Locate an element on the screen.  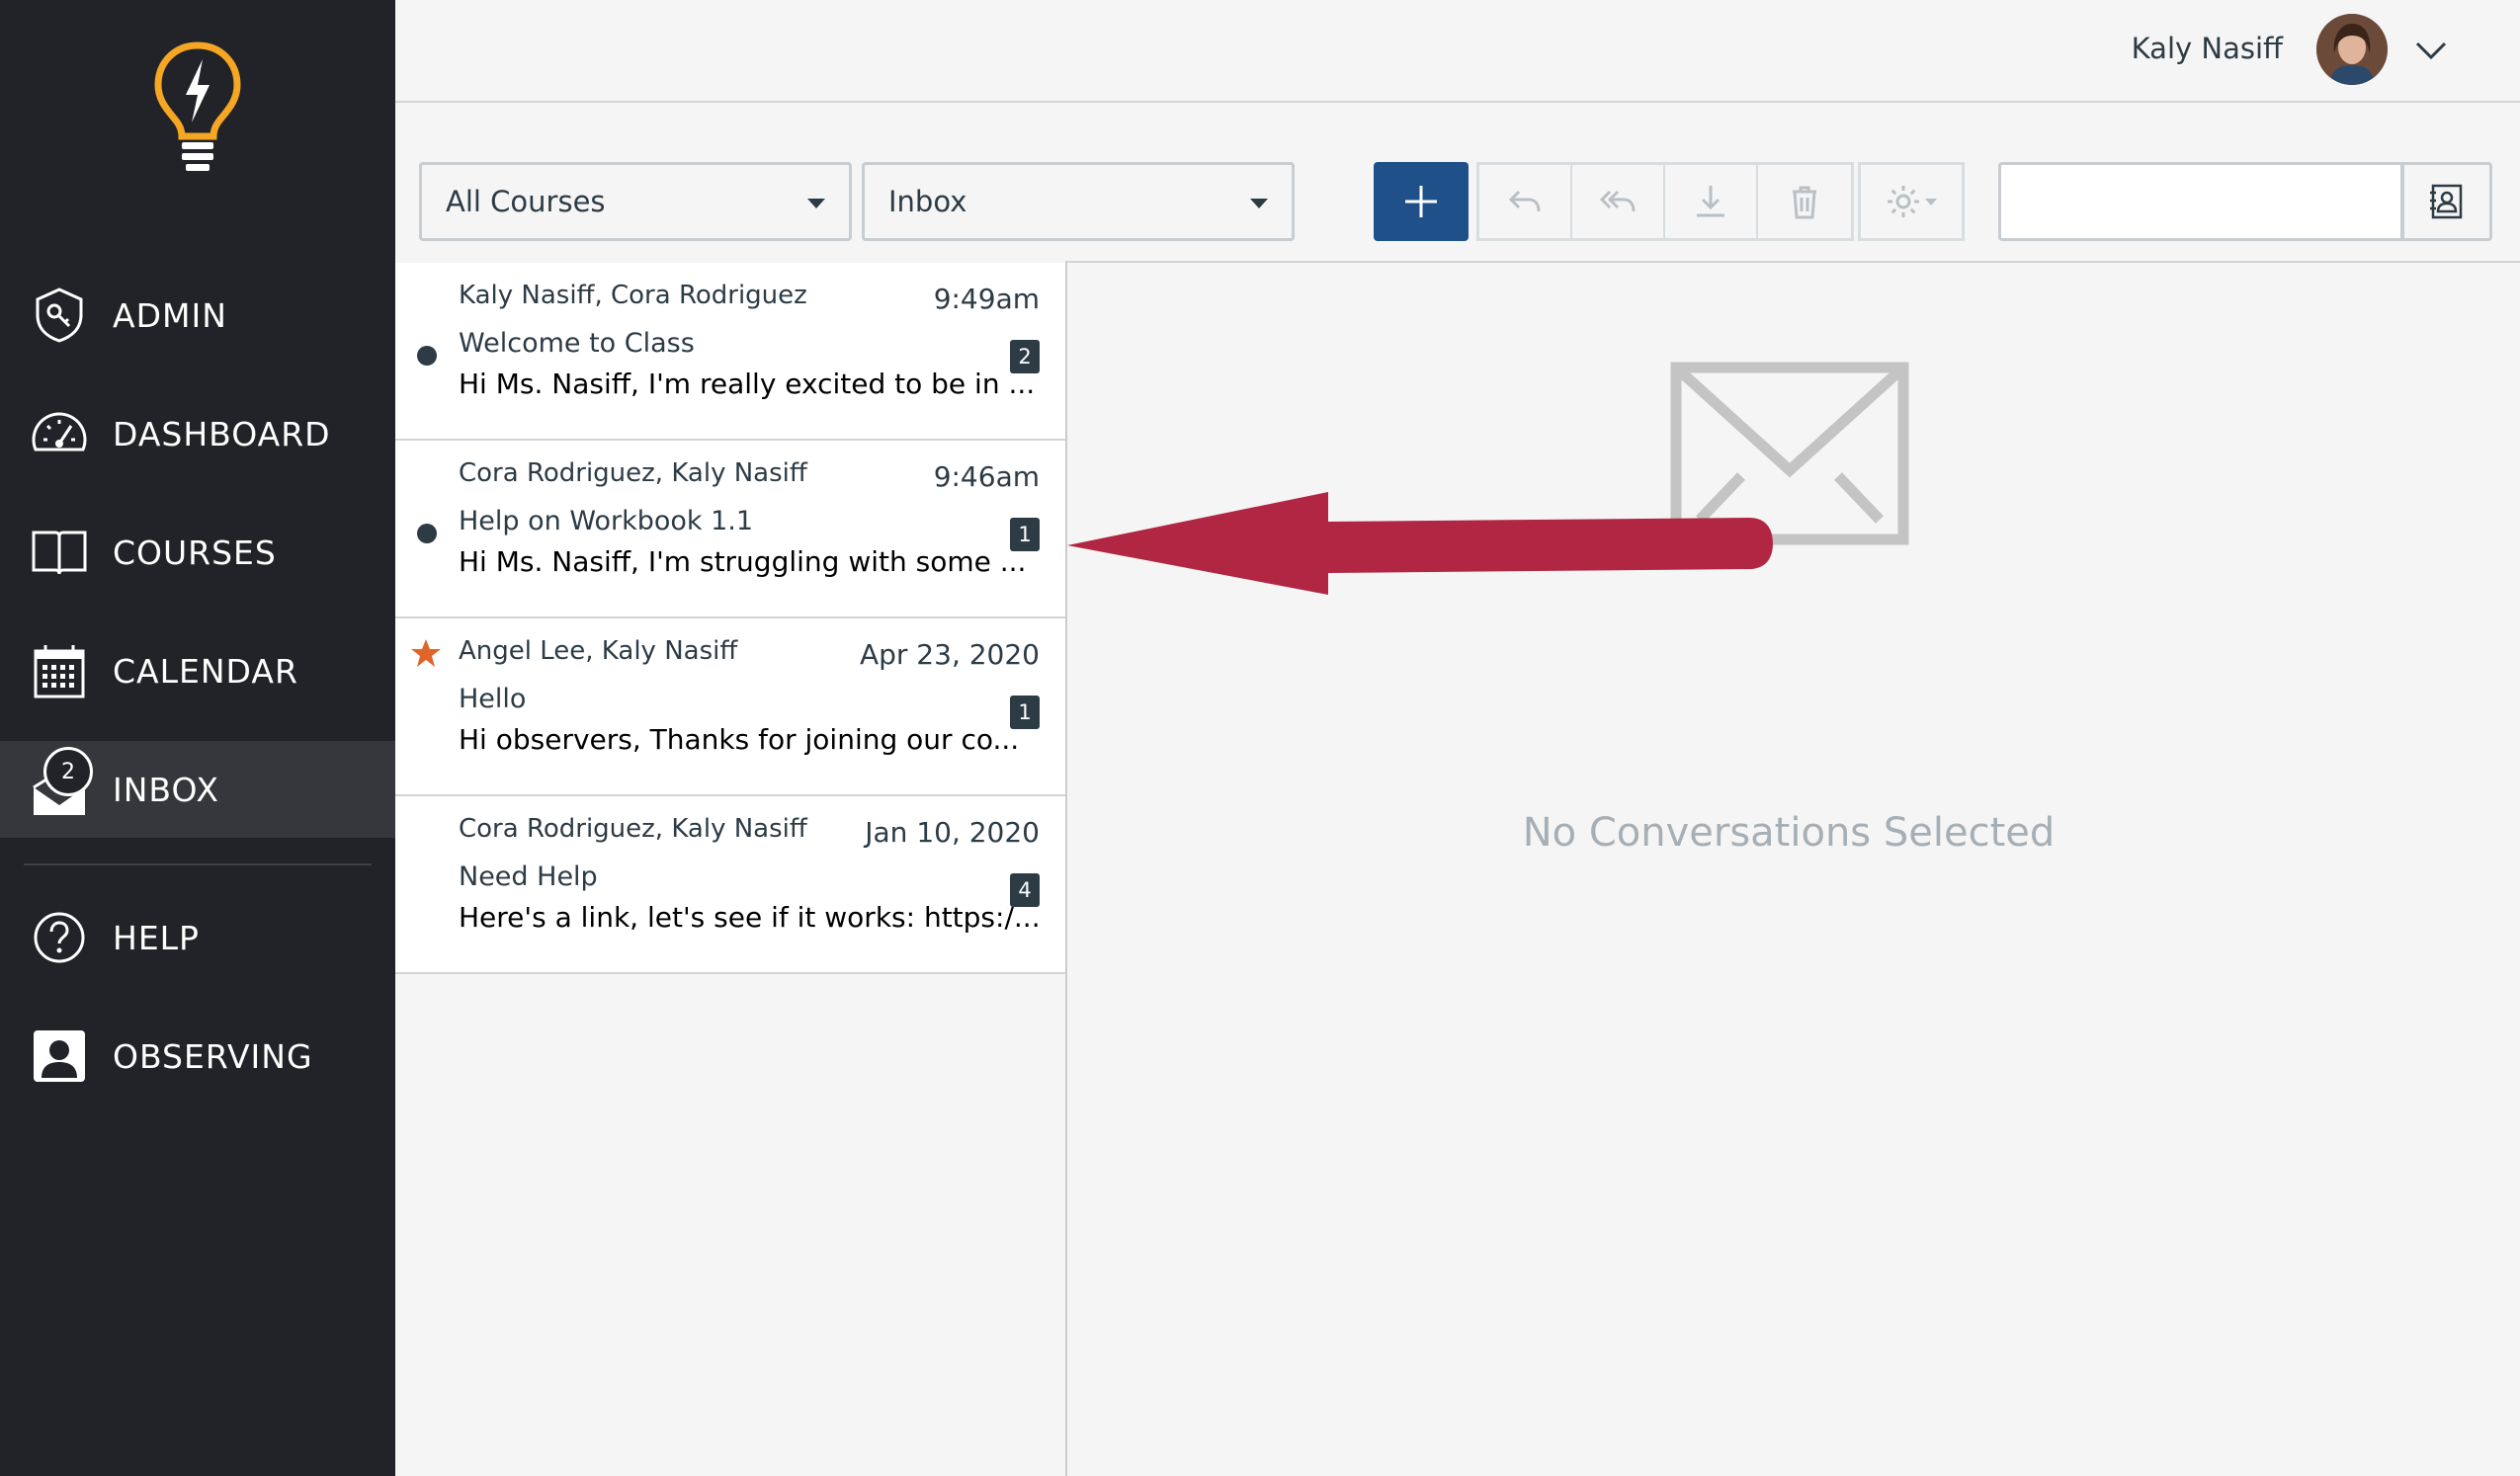
nav-item-dashboard: DASHBOARD is located at coordinates (197, 433).